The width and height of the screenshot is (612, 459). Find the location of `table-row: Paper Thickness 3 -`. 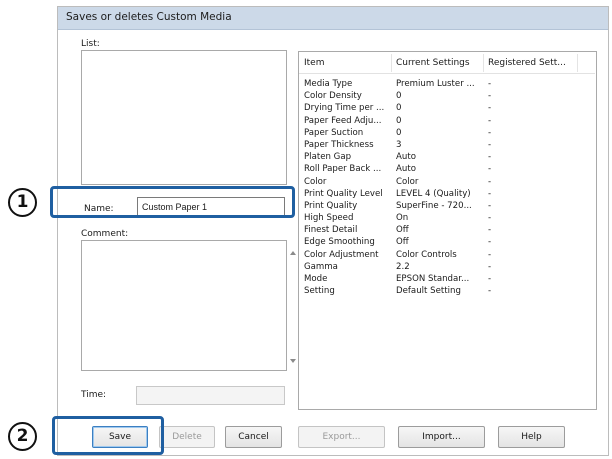

table-row: Paper Thickness 3 - is located at coordinates (447, 145).